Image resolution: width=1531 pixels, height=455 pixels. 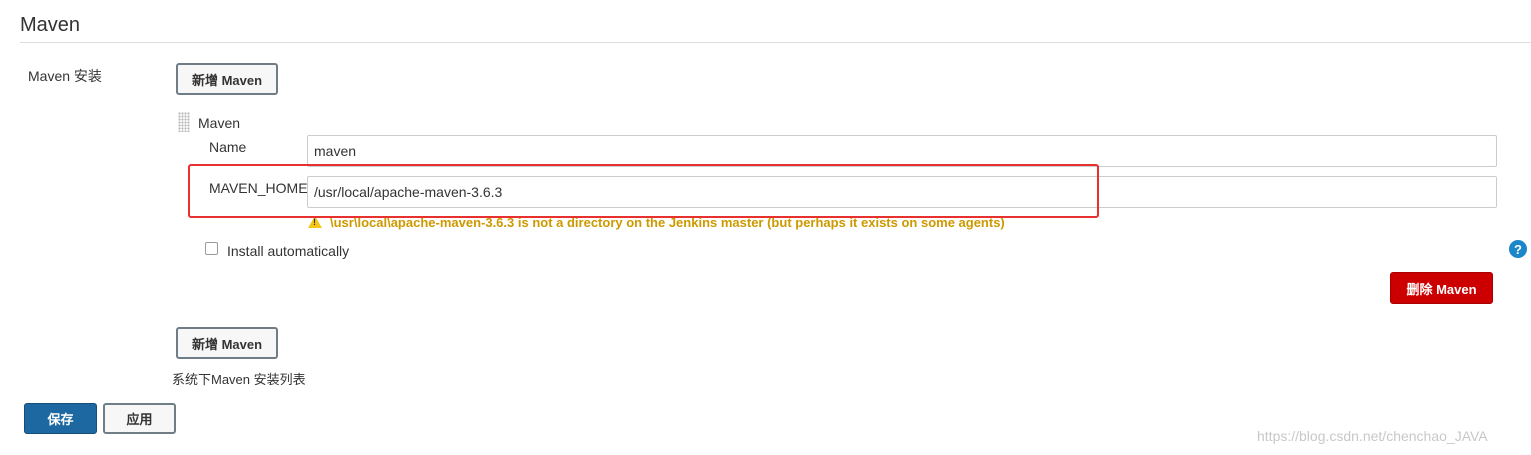 I want to click on name-label: Name, so click(x=228, y=147).